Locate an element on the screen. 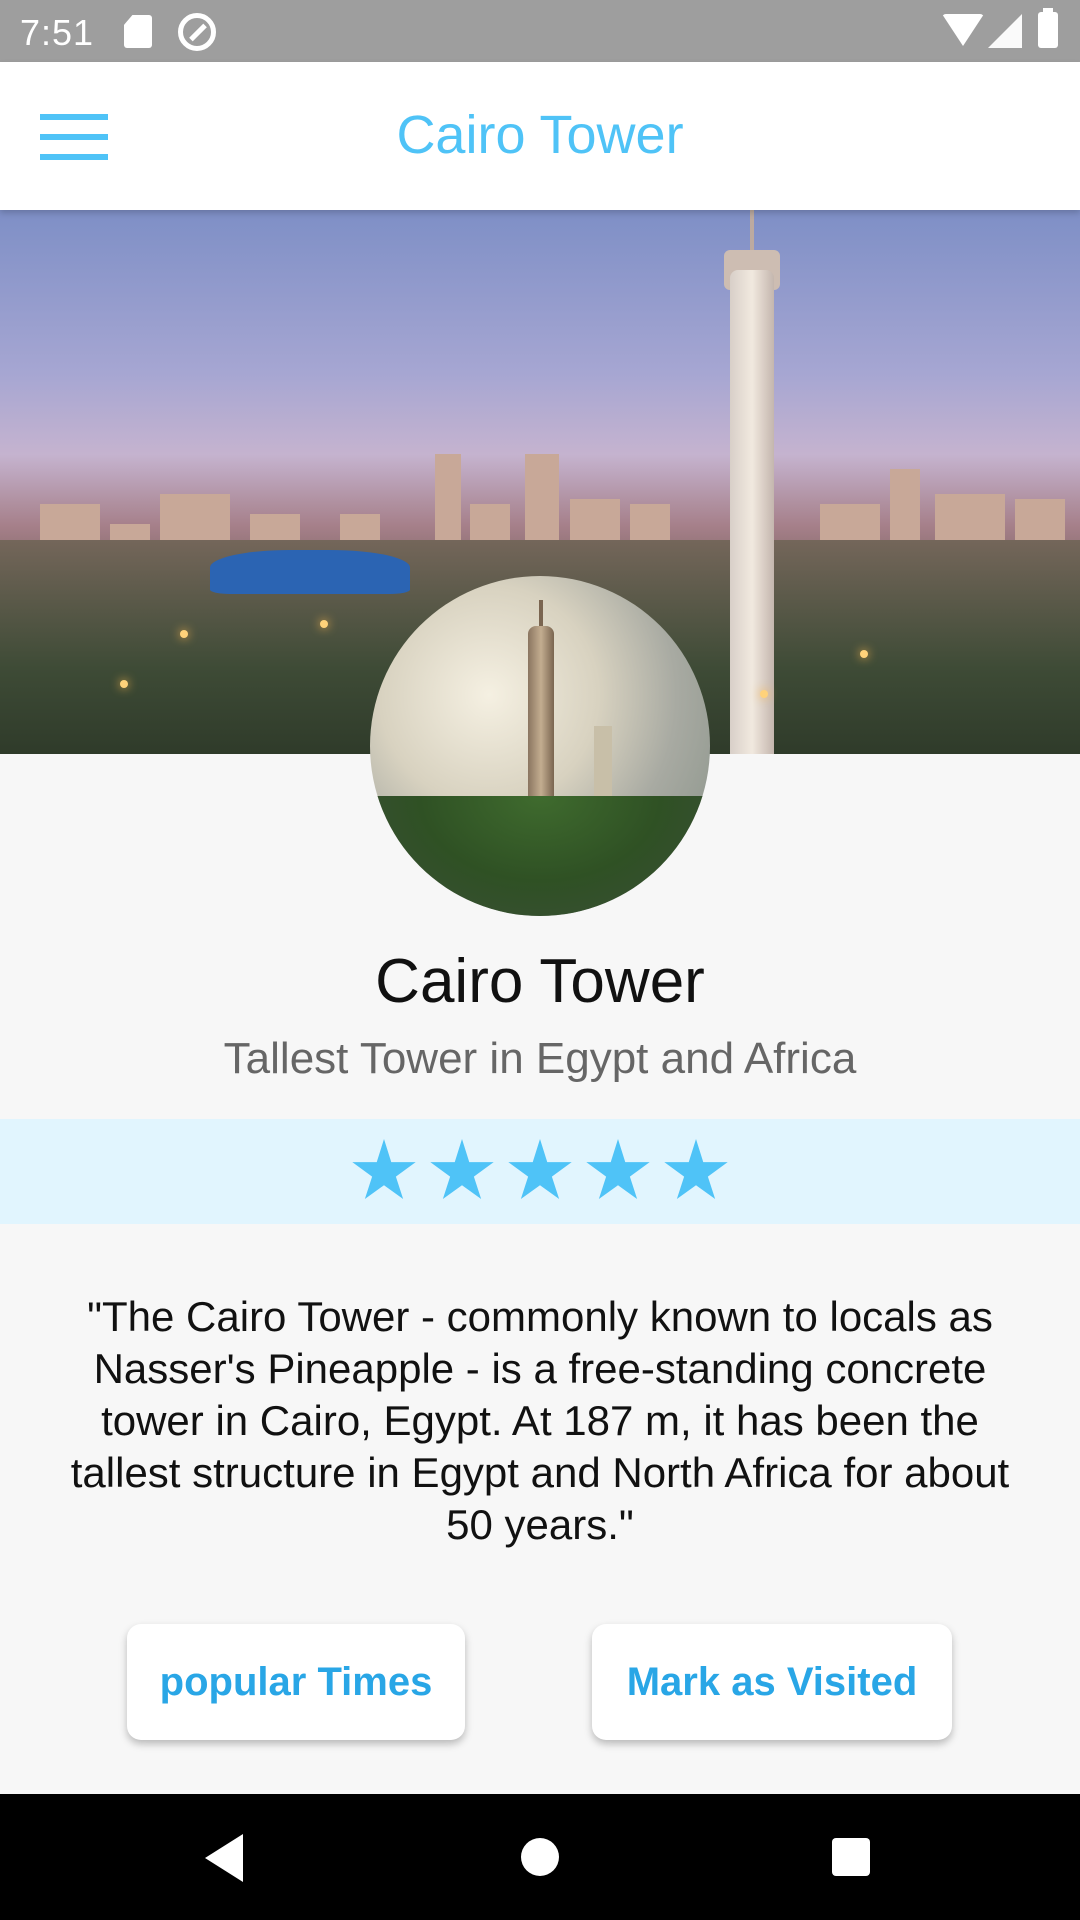  battery-icon is located at coordinates (1048, 28).